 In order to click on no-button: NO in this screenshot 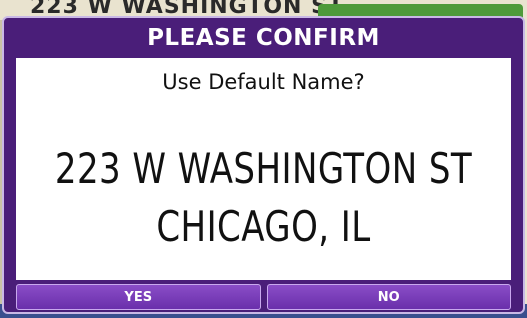, I will do `click(388, 297)`.